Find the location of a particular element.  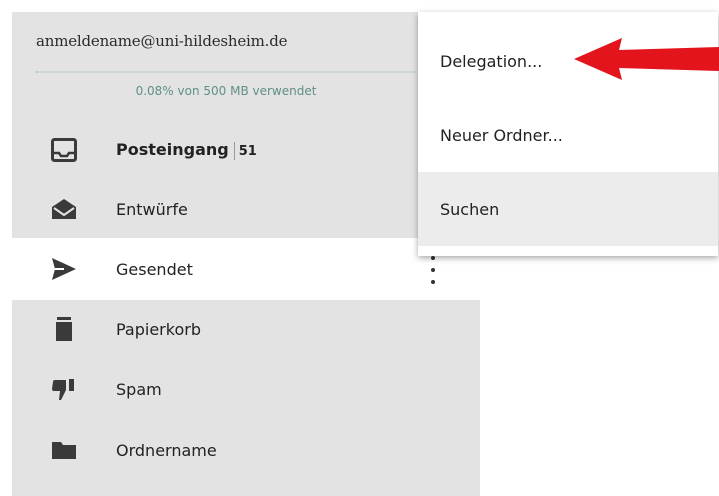

folder-label-posteingang: Posteingang 51 is located at coordinates (186, 150).